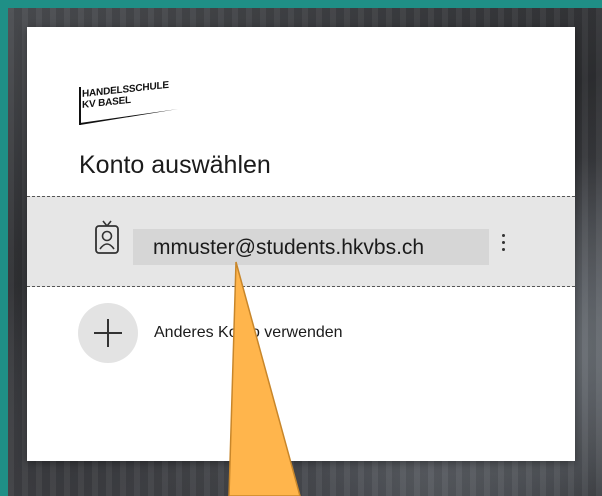 This screenshot has height=496, width=602. I want to click on plus-icon, so click(108, 333).